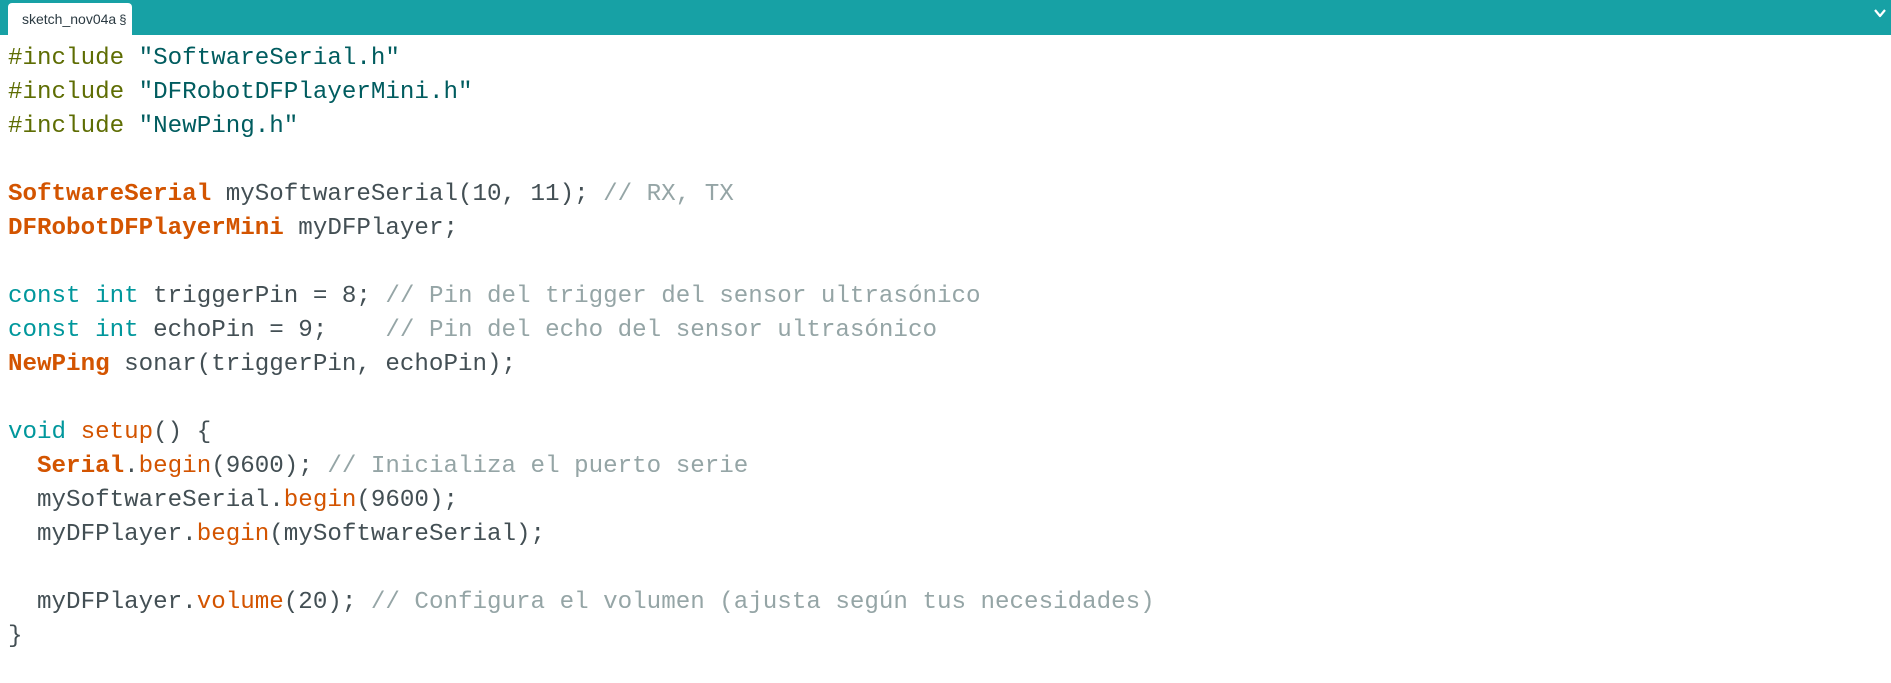  I want to click on code-token: SoftwareSerial, so click(110, 194).